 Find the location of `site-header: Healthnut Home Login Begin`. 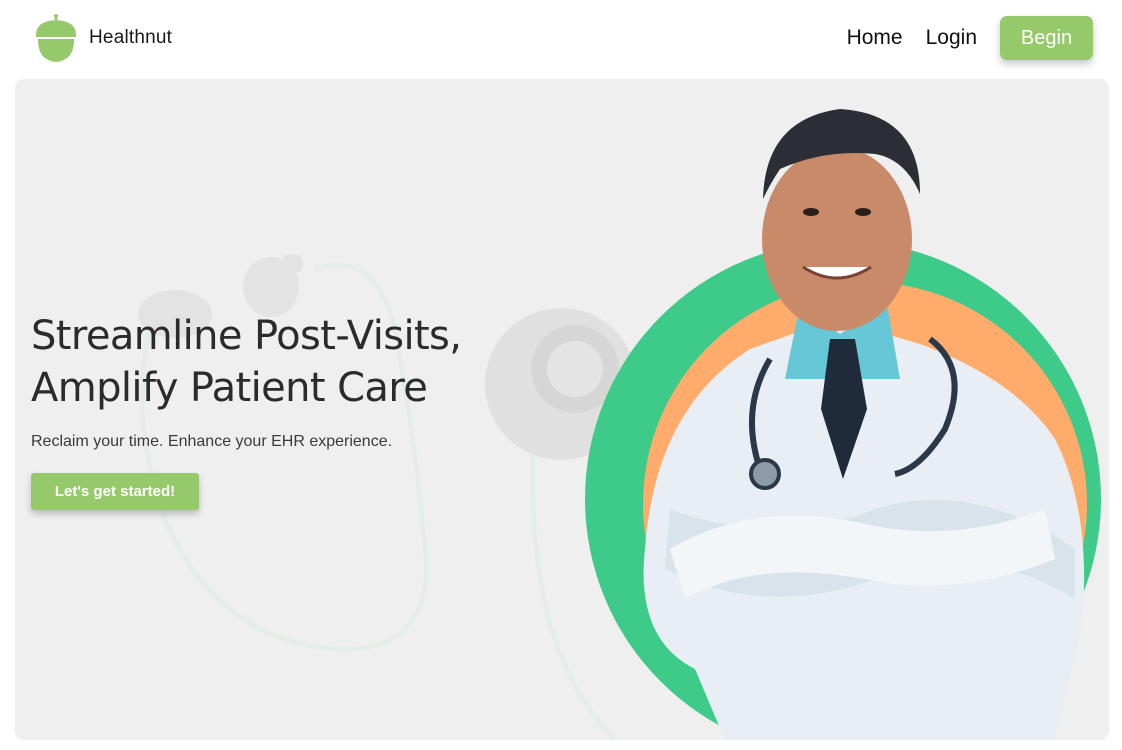

site-header: Healthnut Home Login Begin is located at coordinates (561, 39).